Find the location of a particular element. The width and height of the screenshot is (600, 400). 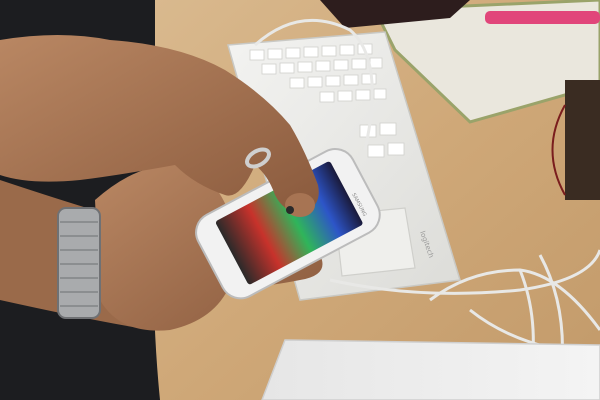

pink-marker is located at coordinates (542, 17).